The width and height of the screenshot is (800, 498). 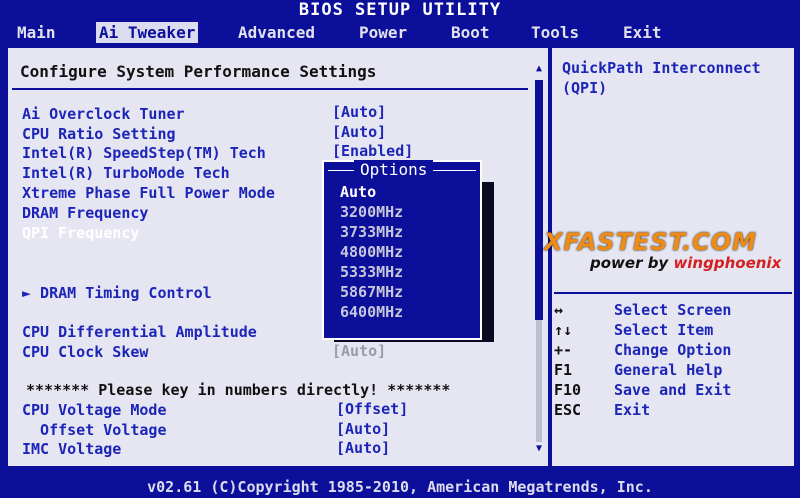 I want to click on key-f10: F10, so click(x=568, y=390).